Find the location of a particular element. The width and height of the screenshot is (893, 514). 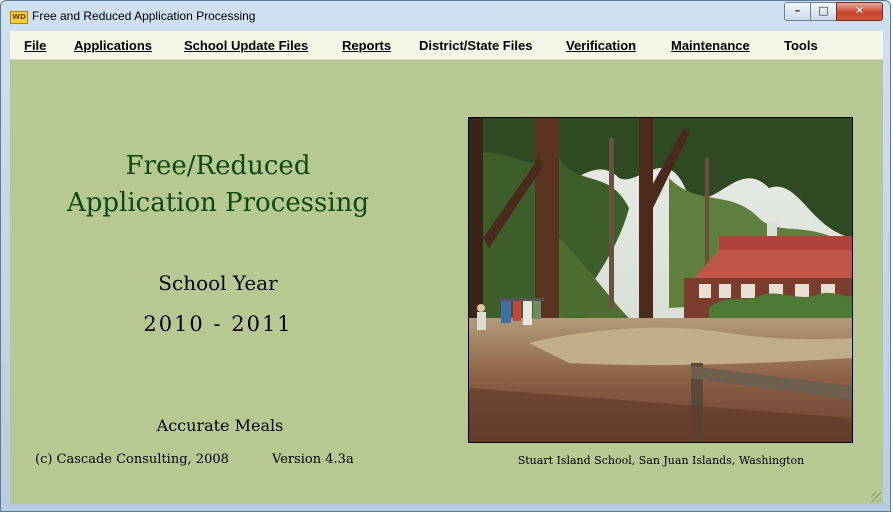

window-title: Free and Reduced Application Processing is located at coordinates (144, 16).